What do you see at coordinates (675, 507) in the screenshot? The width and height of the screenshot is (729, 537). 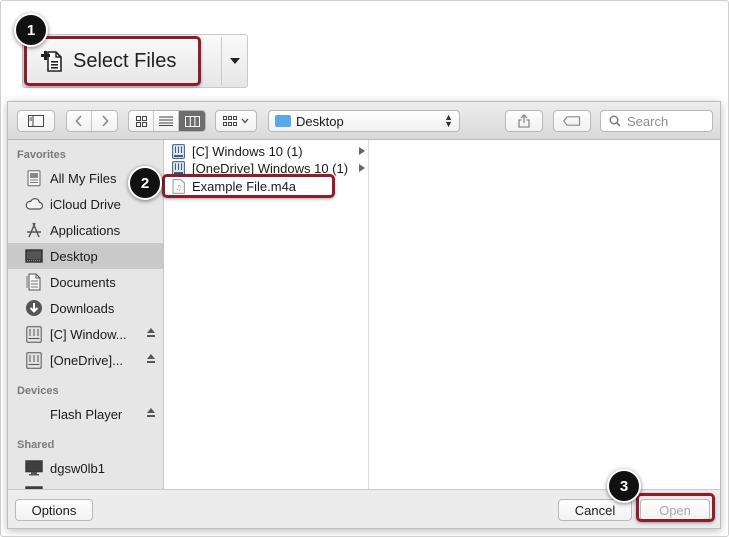 I see `highlight-open-button` at bounding box center [675, 507].